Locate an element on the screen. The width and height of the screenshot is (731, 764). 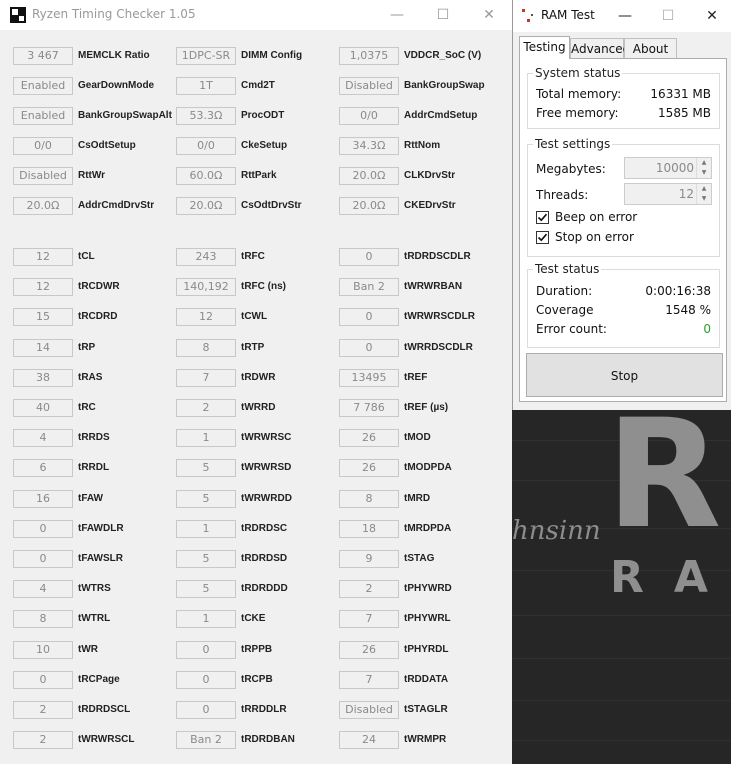
timing-label: tCWL is located at coordinates (254, 316).